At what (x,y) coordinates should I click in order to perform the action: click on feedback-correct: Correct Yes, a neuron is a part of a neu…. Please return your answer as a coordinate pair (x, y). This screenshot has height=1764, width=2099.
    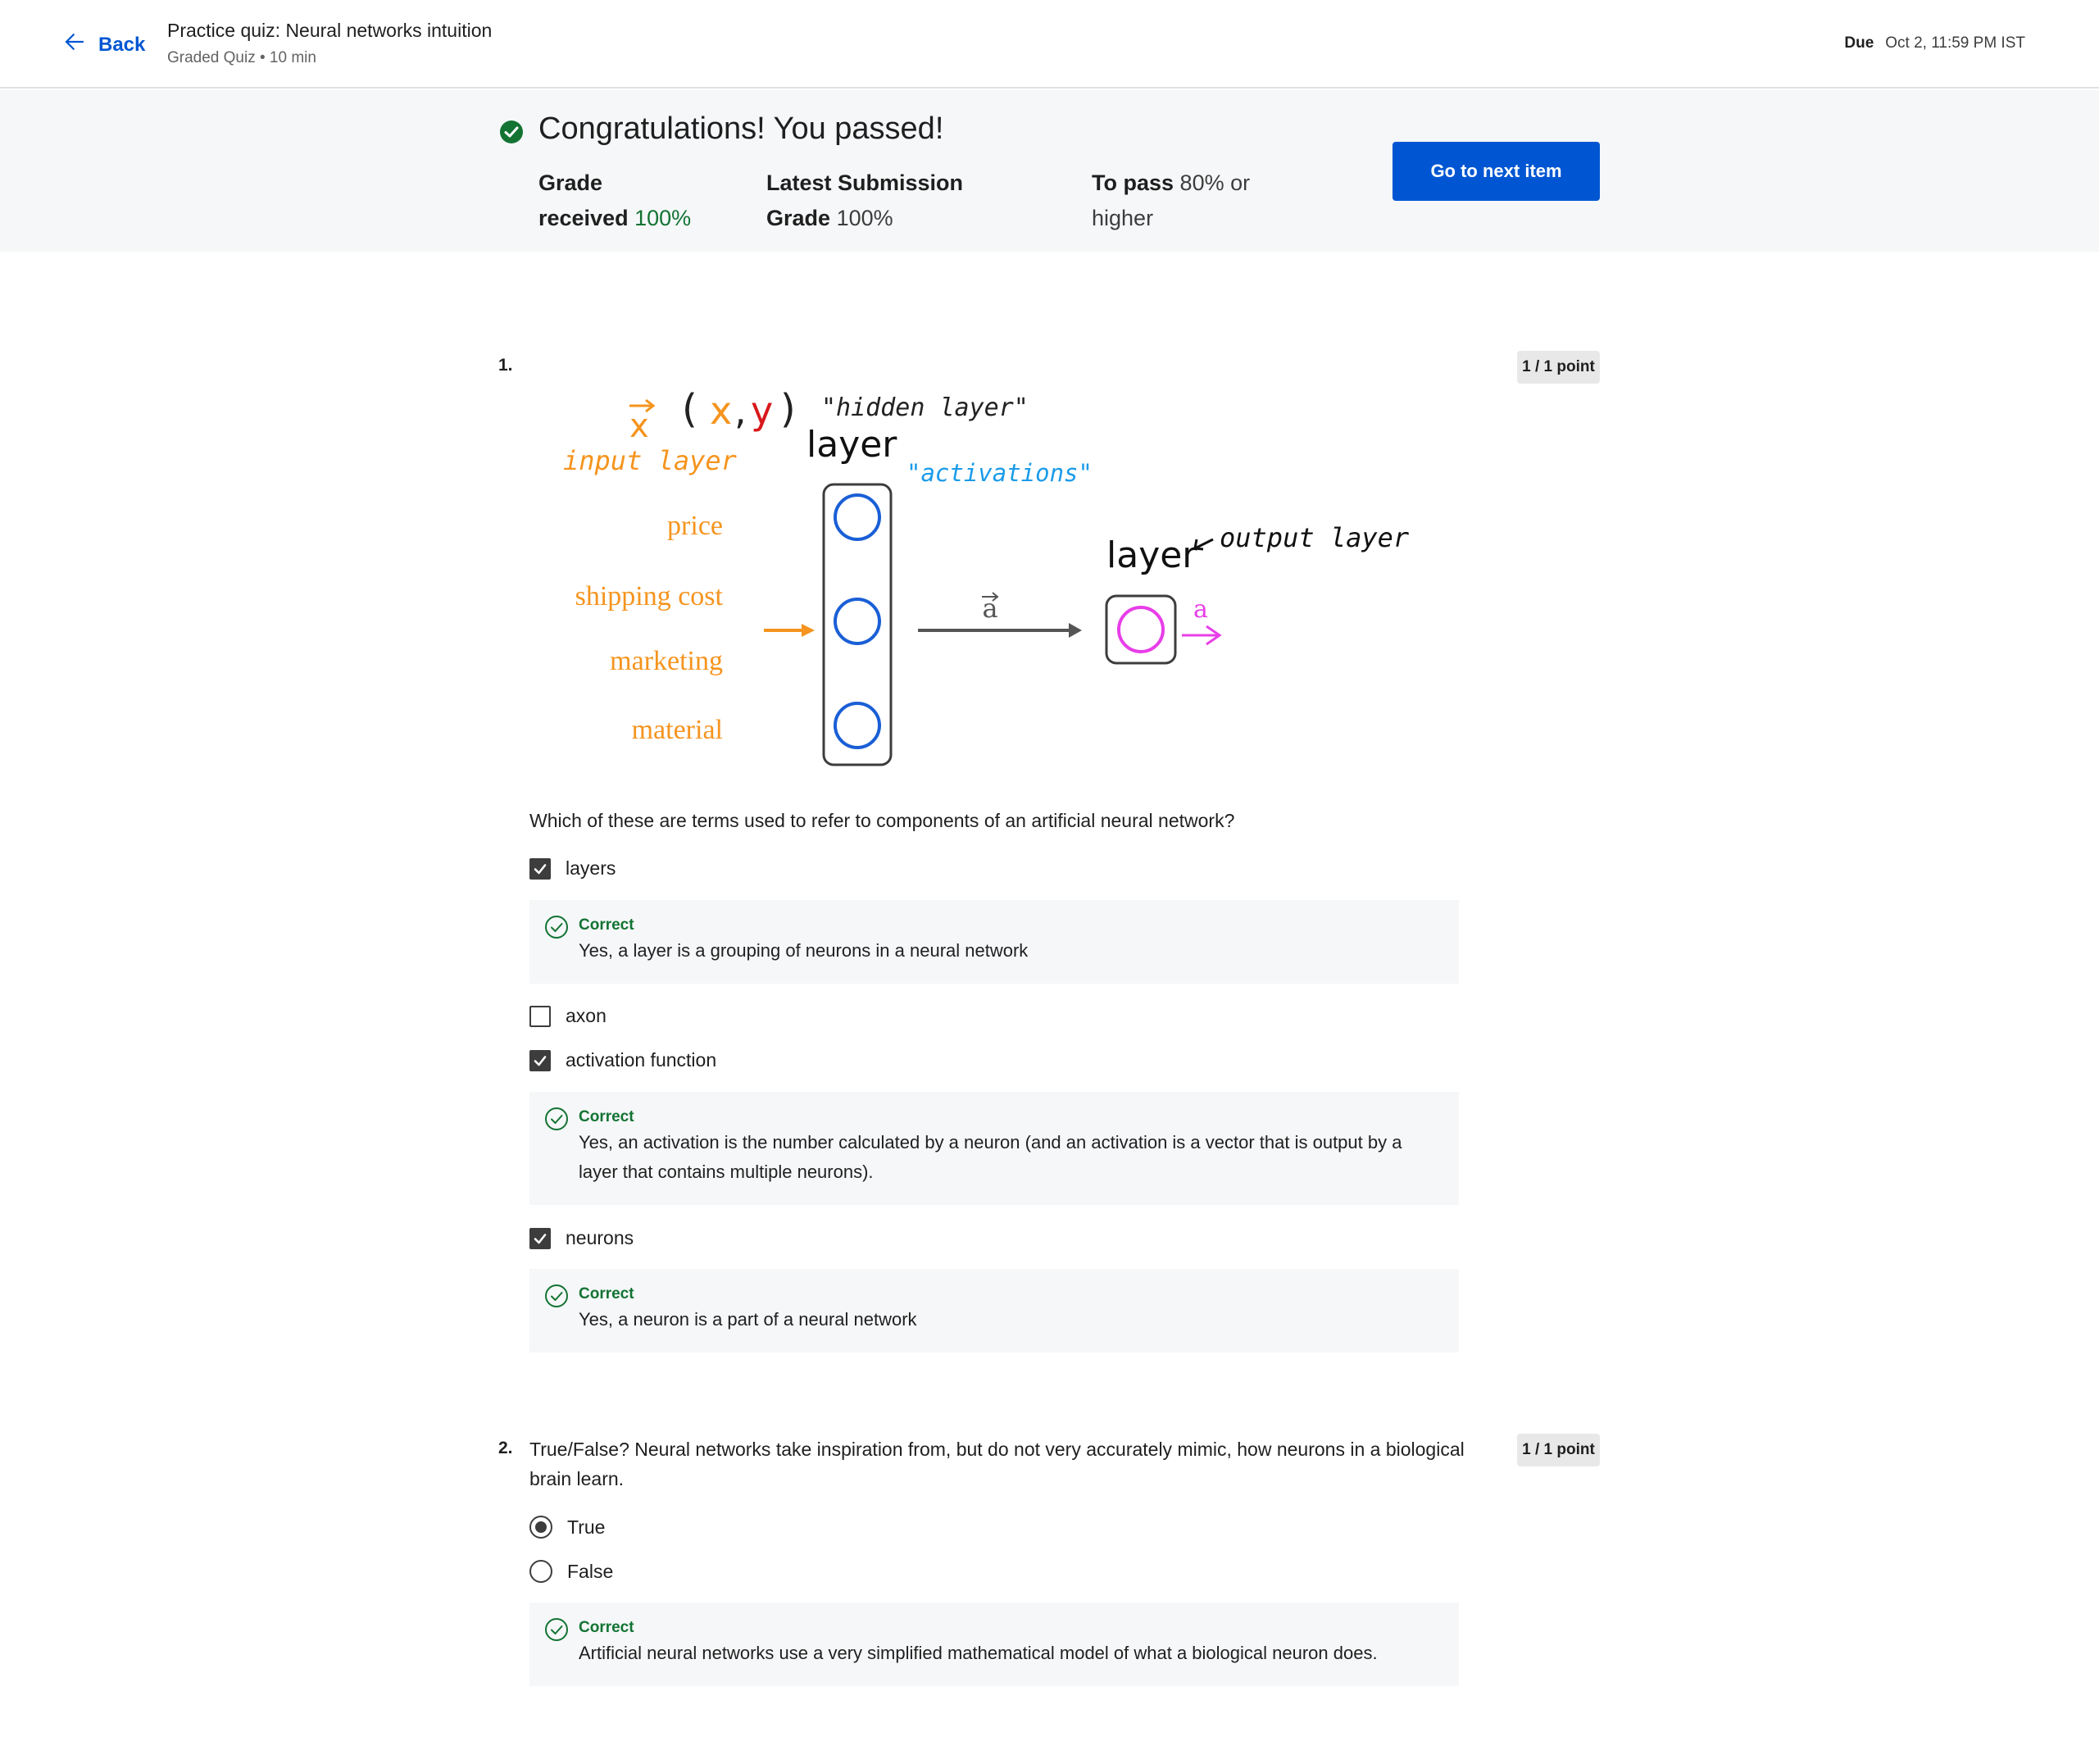
    Looking at the image, I should click on (994, 1311).